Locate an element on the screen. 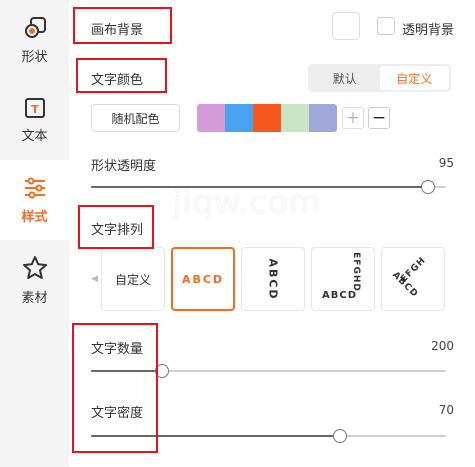  random-color-button: 随机配色 is located at coordinates (135, 118).